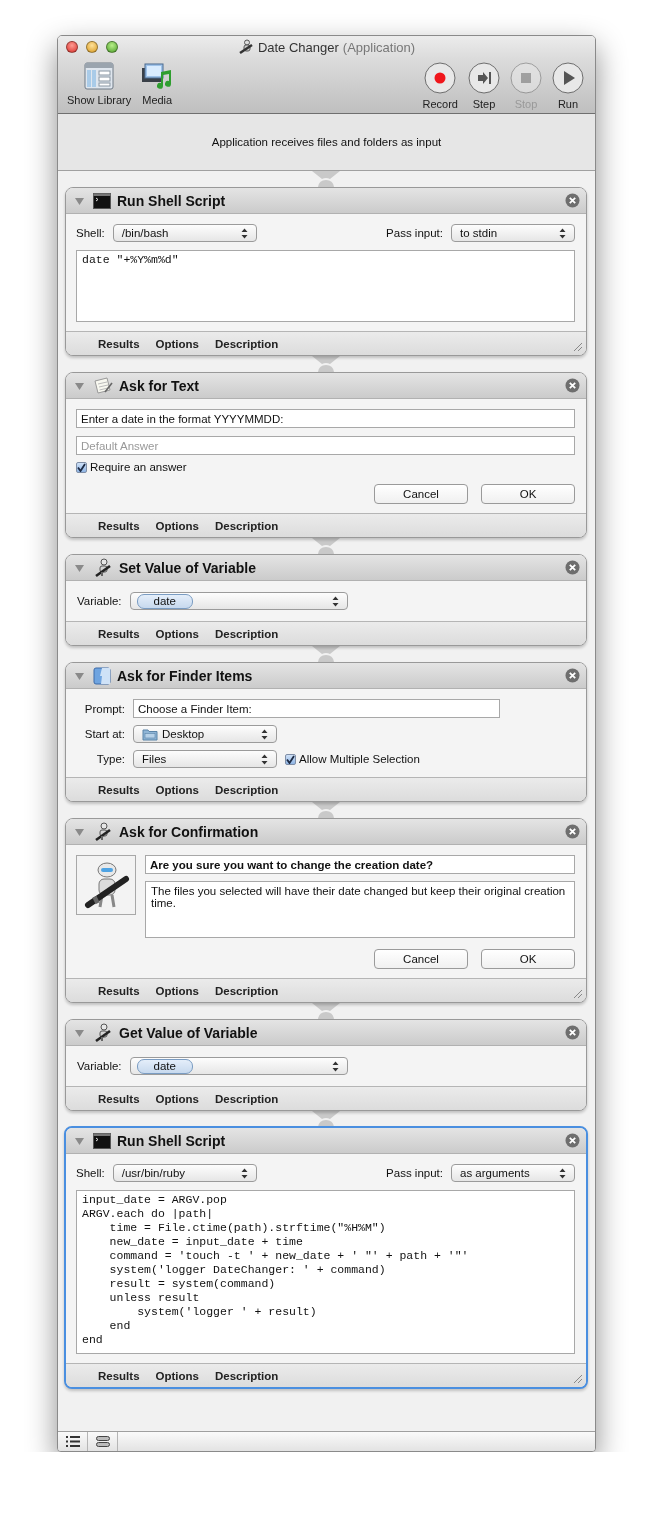  Describe the element at coordinates (325, 445) in the screenshot. I see `text-field: Default Answer` at that location.